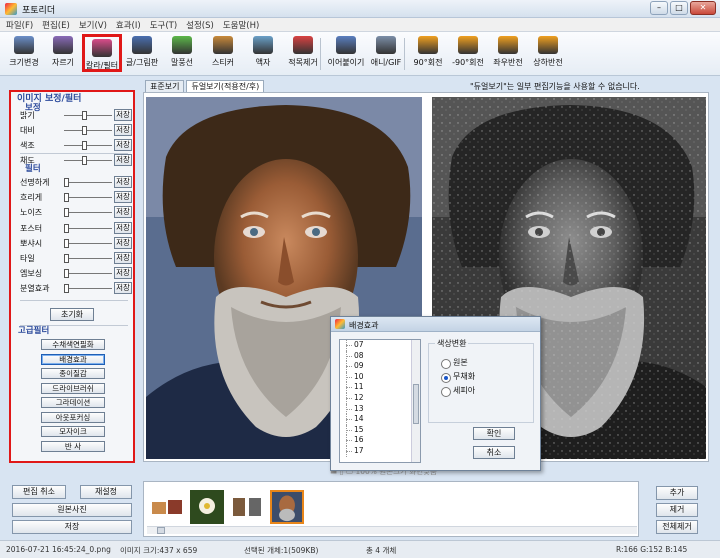  Describe the element at coordinates (303, 53) in the screenshot. I see `toolbar-red-eye-button: 적목제거` at that location.